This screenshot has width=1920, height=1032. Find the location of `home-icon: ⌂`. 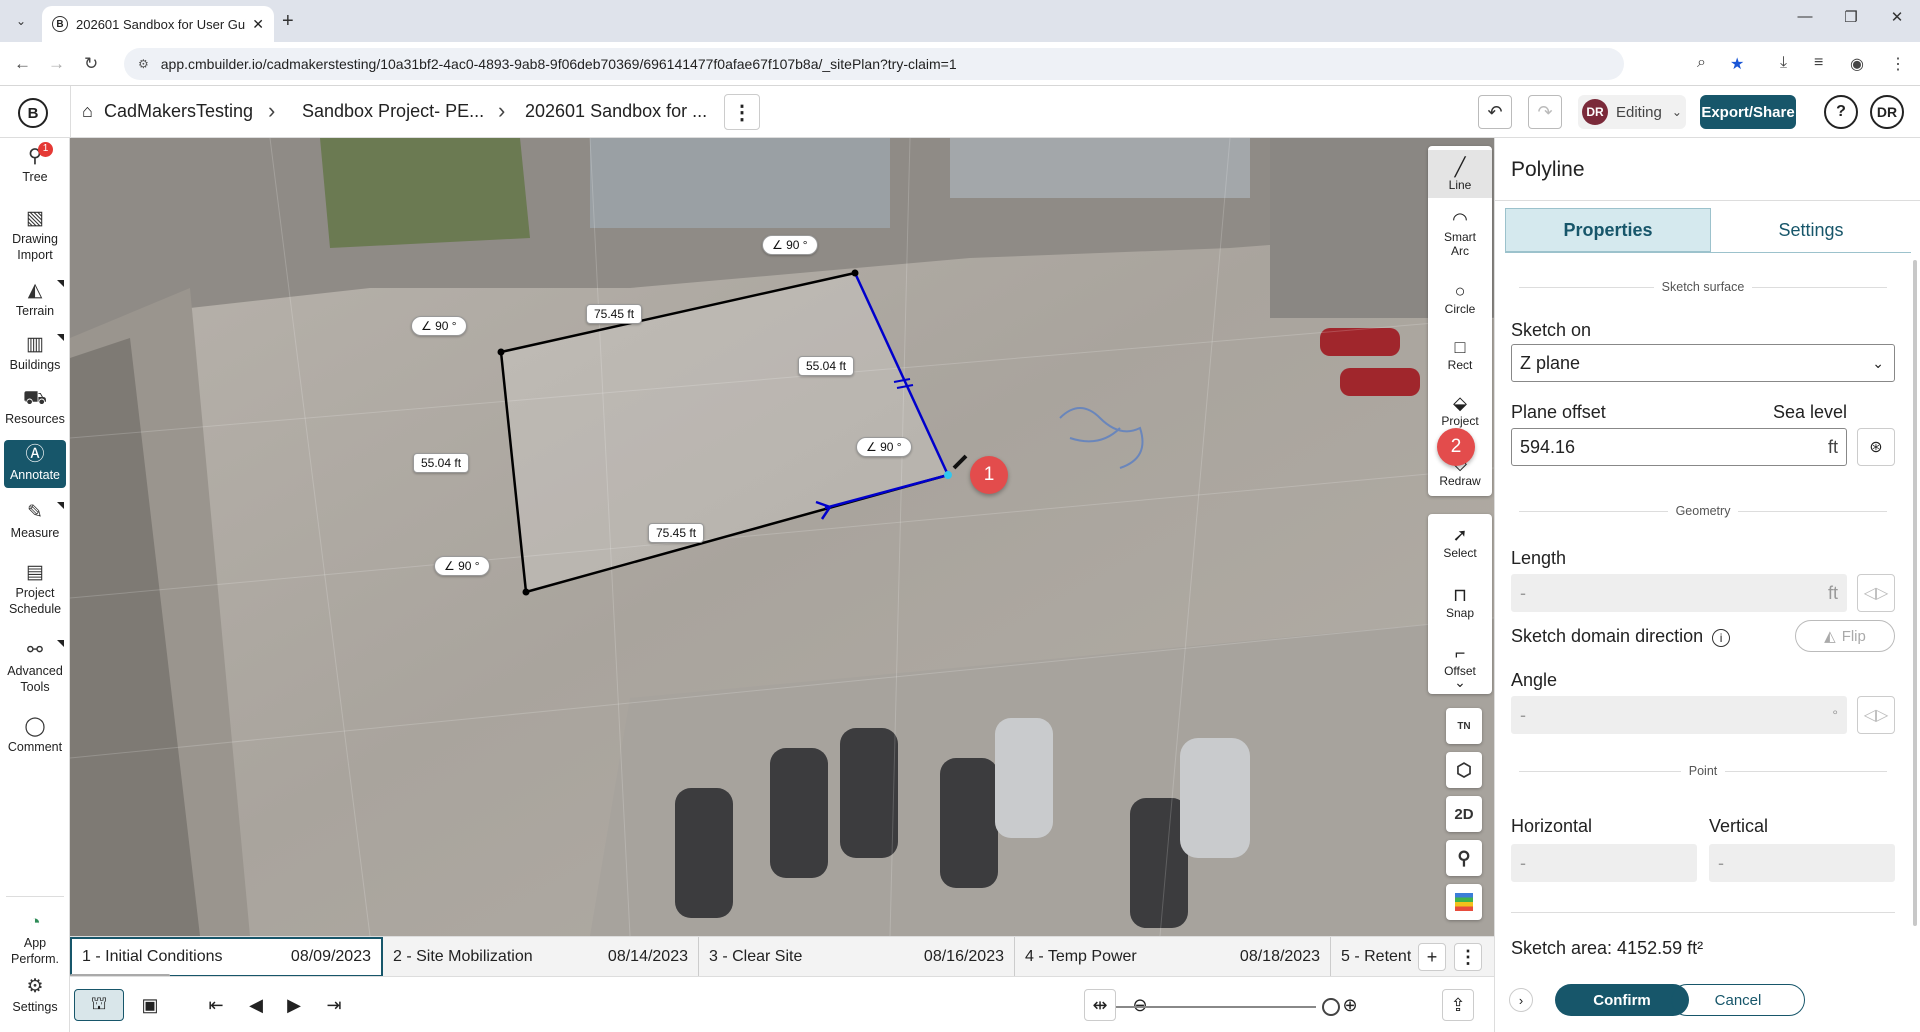

home-icon: ⌂ is located at coordinates (87, 111).